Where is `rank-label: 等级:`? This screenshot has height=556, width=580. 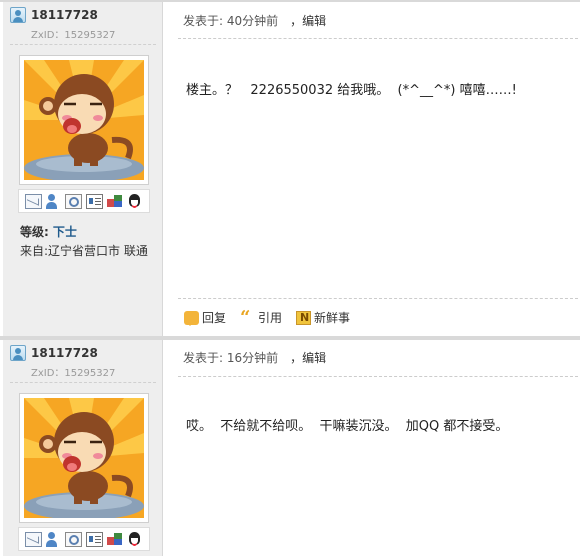 rank-label: 等级: is located at coordinates (34, 232).